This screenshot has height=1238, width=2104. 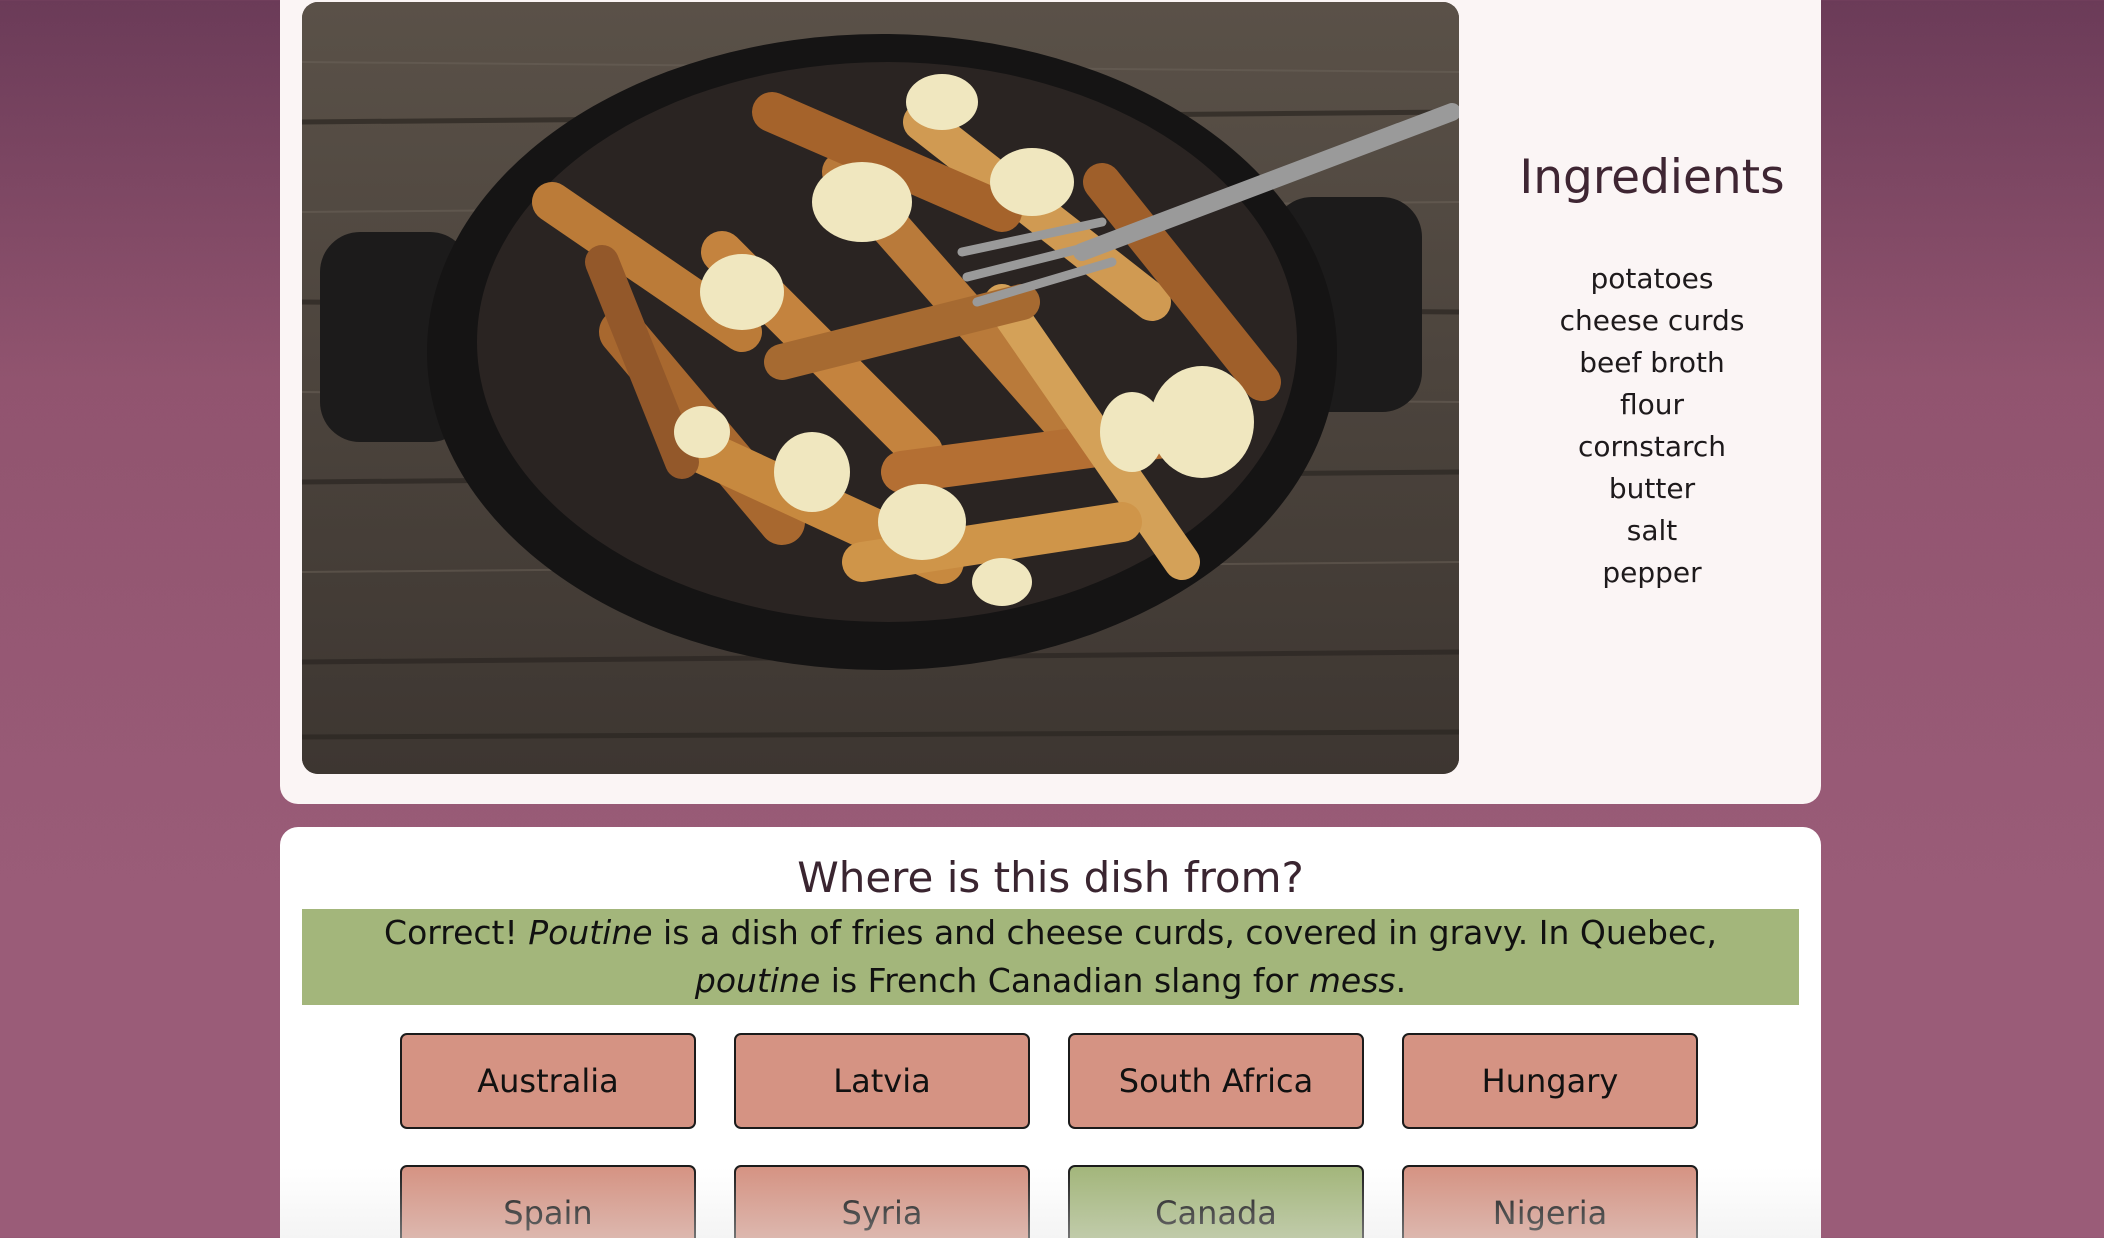 I want to click on answer-button-latvia: Latvia, so click(x=882, y=1081).